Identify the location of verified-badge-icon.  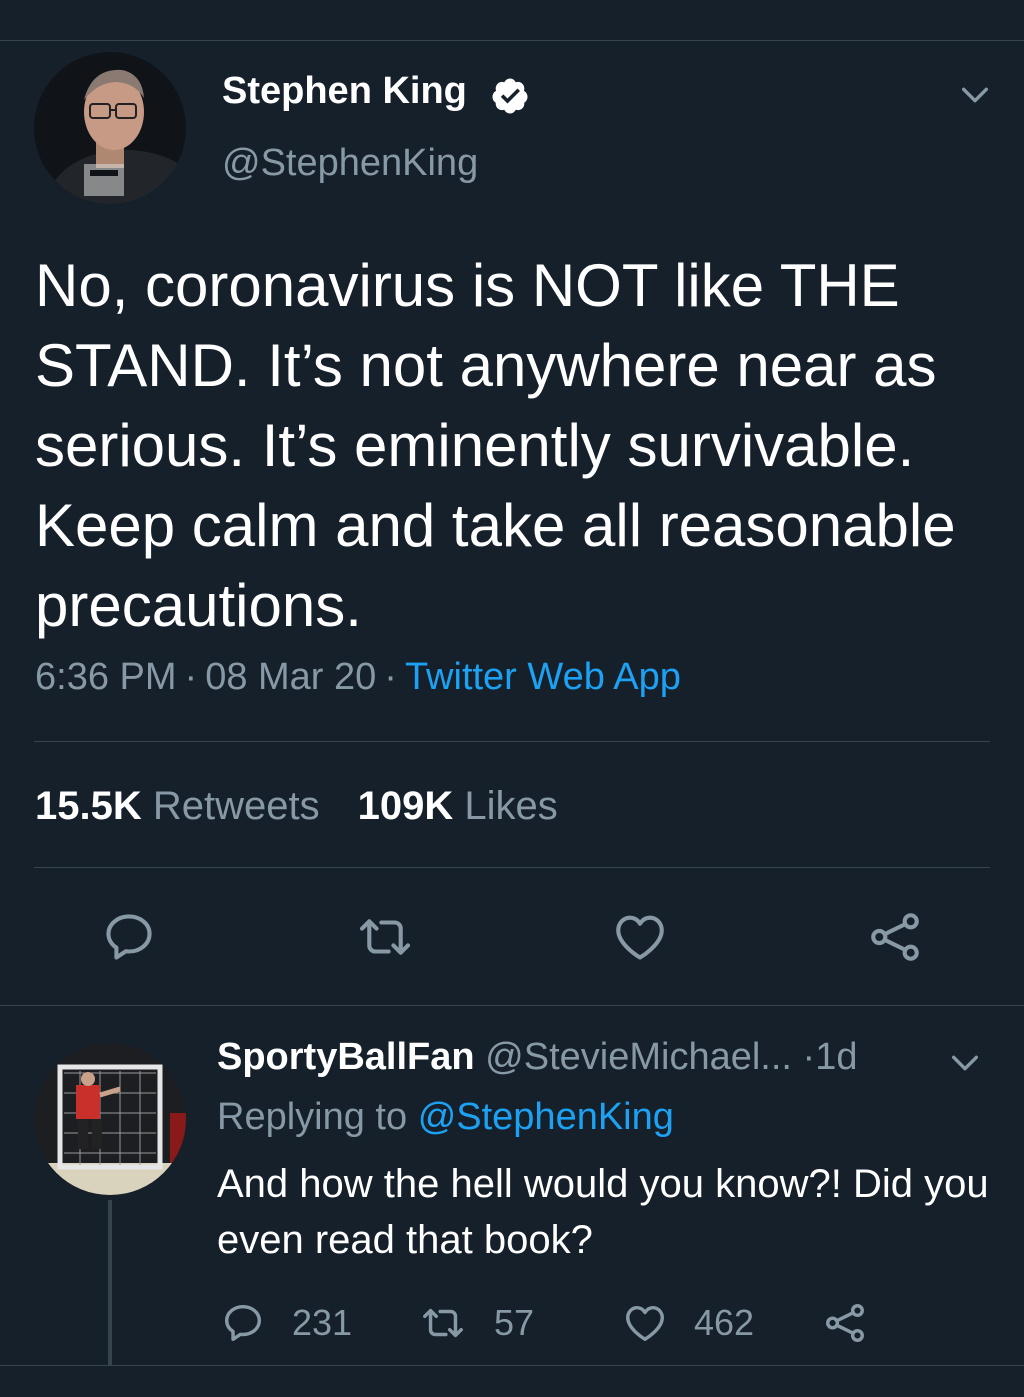
(510, 96).